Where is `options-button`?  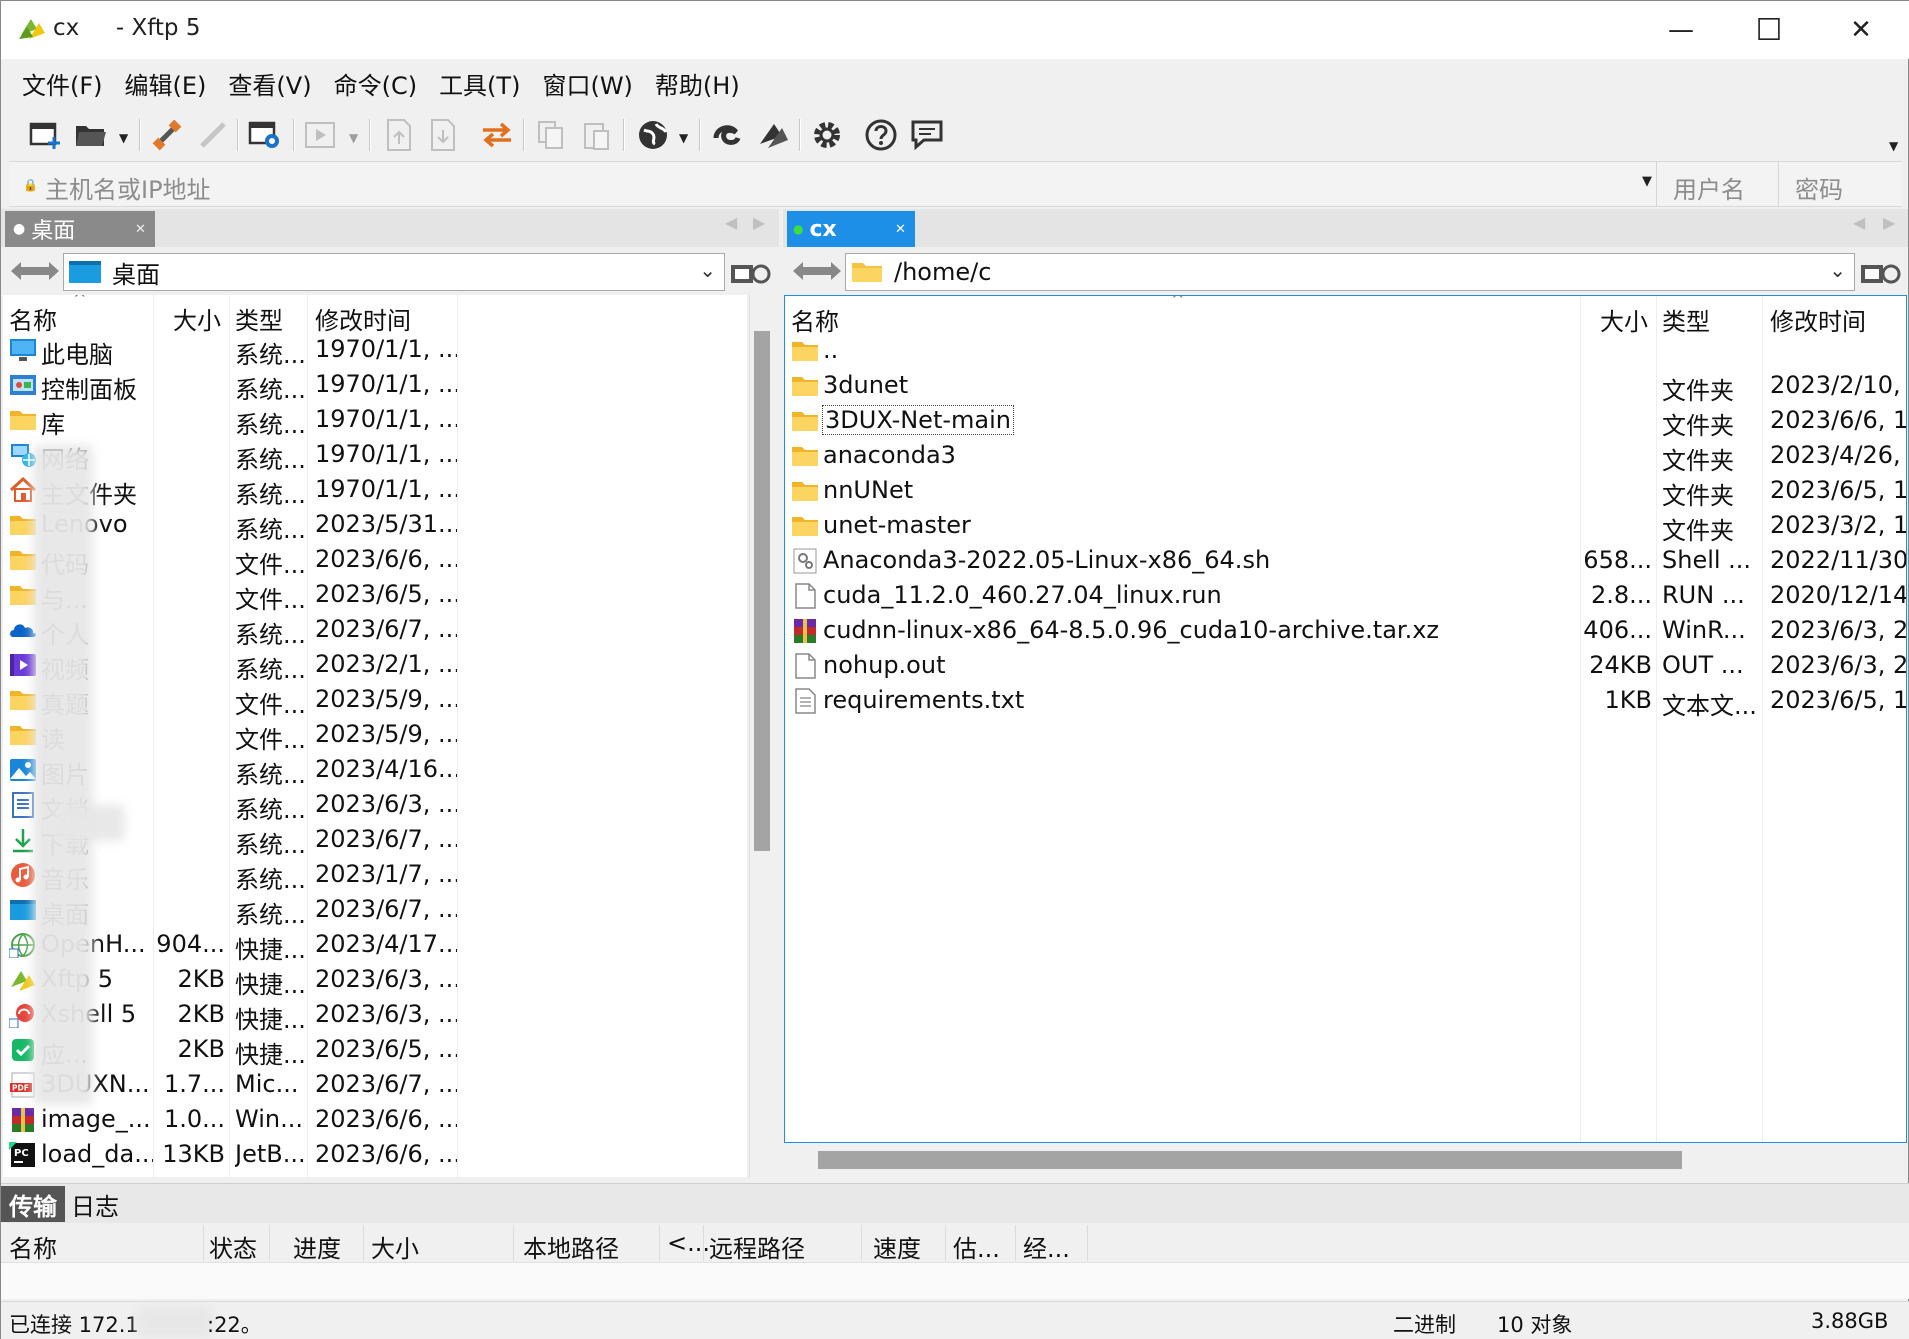 options-button is located at coordinates (827, 135).